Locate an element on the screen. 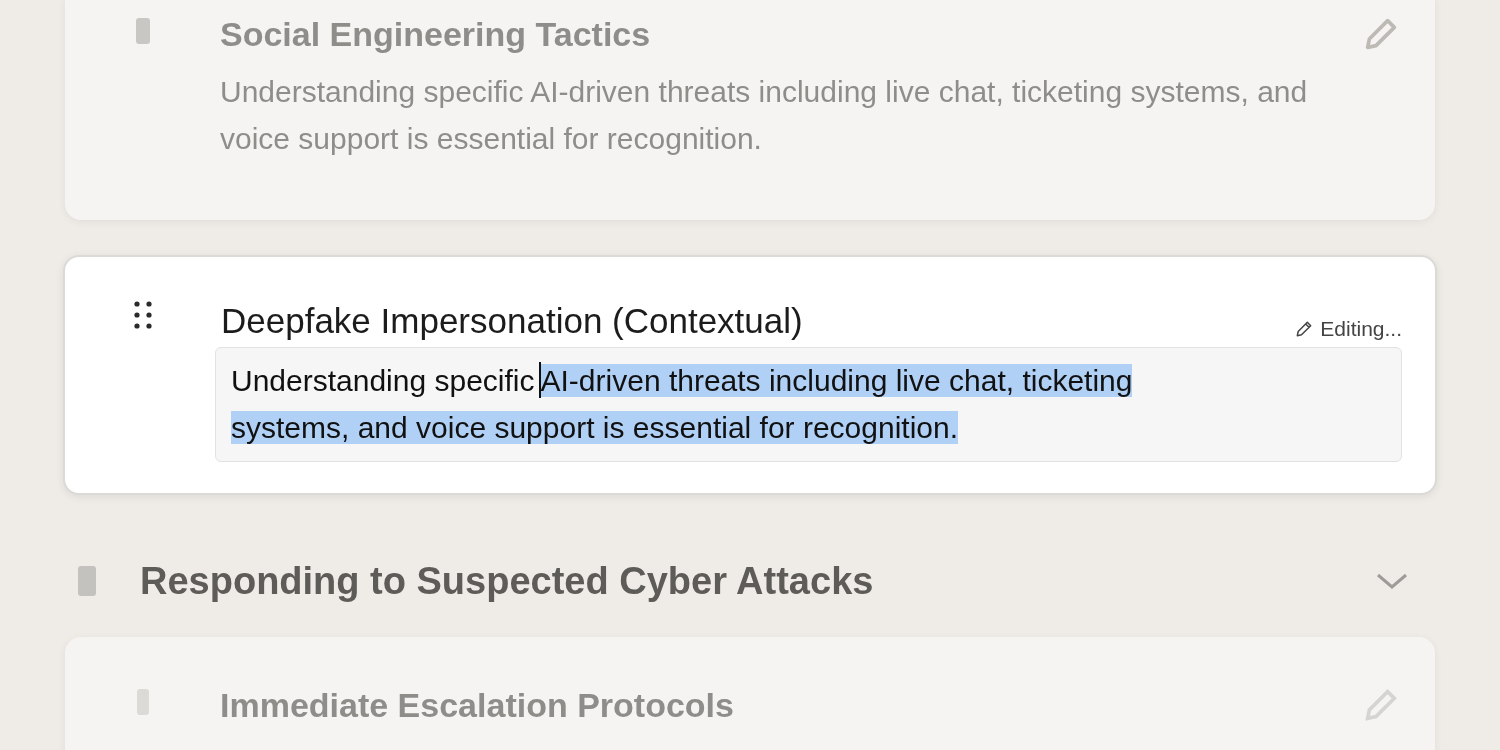  section-title: Responding to Suspected Cyber Attacks is located at coordinates (507, 581).